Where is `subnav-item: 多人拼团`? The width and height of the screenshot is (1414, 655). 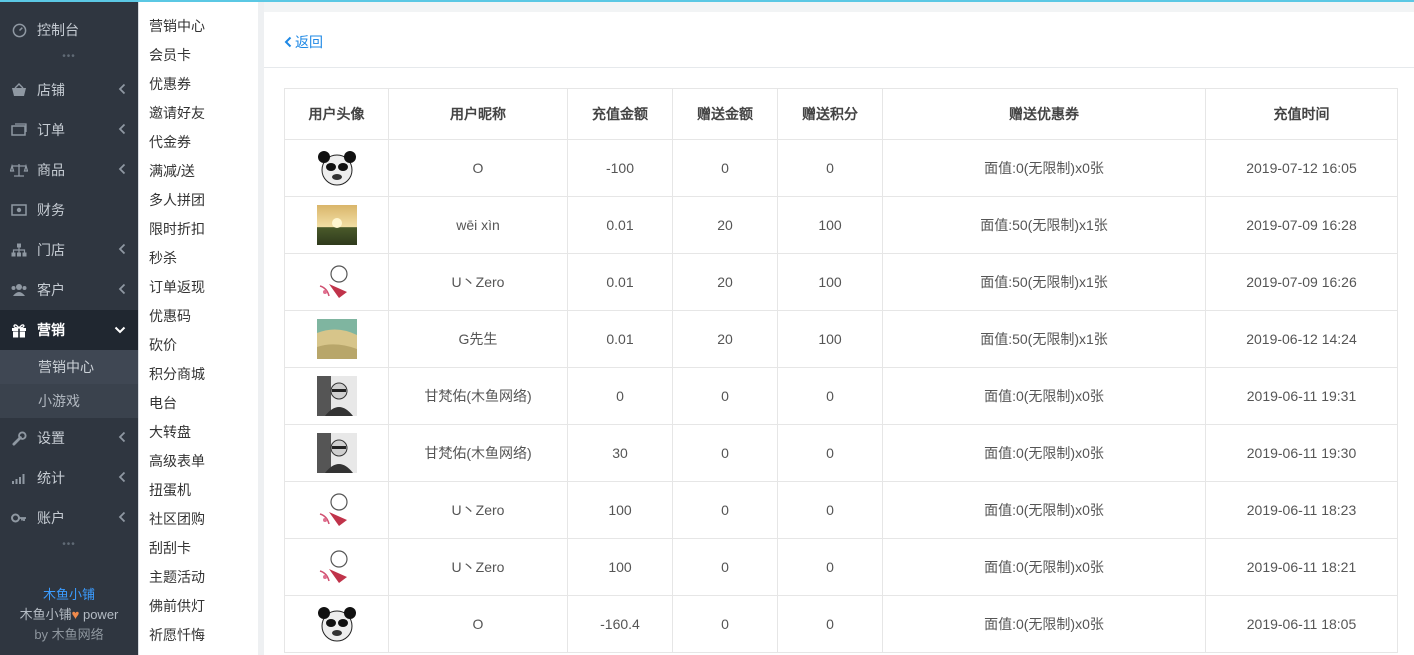
subnav-item: 多人拼团 is located at coordinates (198, 200).